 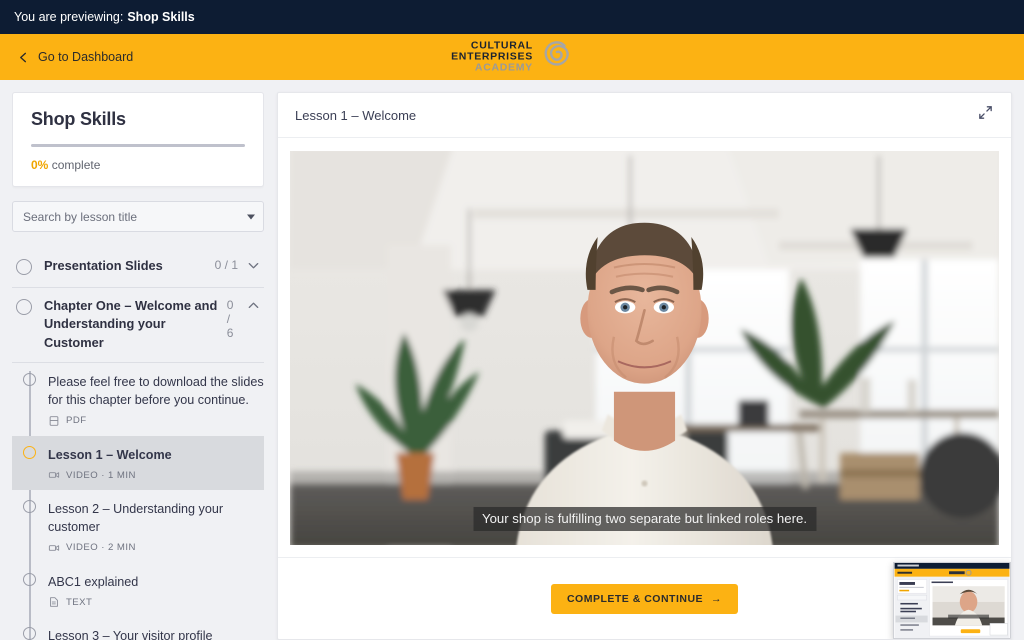 I want to click on page-preview-thumbnail, so click(x=952, y=600).